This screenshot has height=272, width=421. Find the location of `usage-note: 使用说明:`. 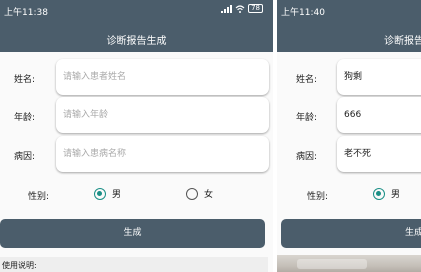

usage-note: 使用说明: is located at coordinates (134, 264).